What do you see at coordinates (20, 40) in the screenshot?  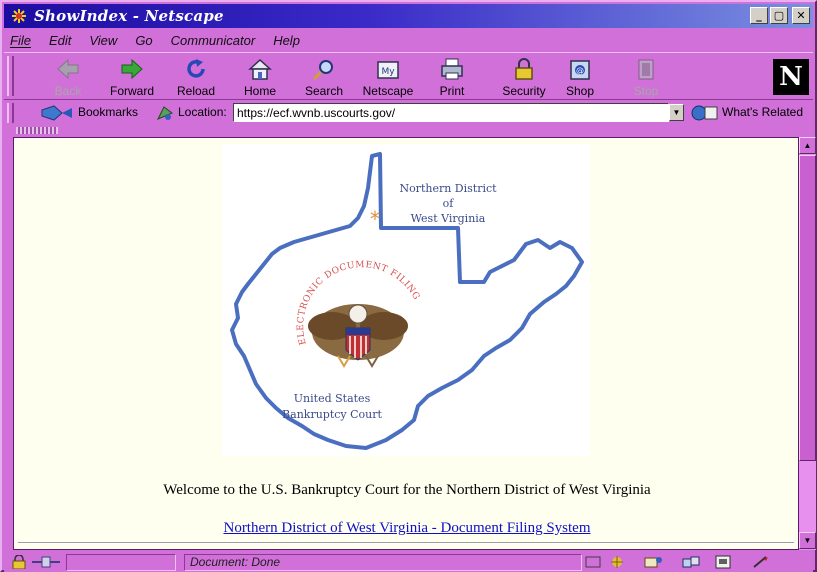 I see `menu-file: File` at bounding box center [20, 40].